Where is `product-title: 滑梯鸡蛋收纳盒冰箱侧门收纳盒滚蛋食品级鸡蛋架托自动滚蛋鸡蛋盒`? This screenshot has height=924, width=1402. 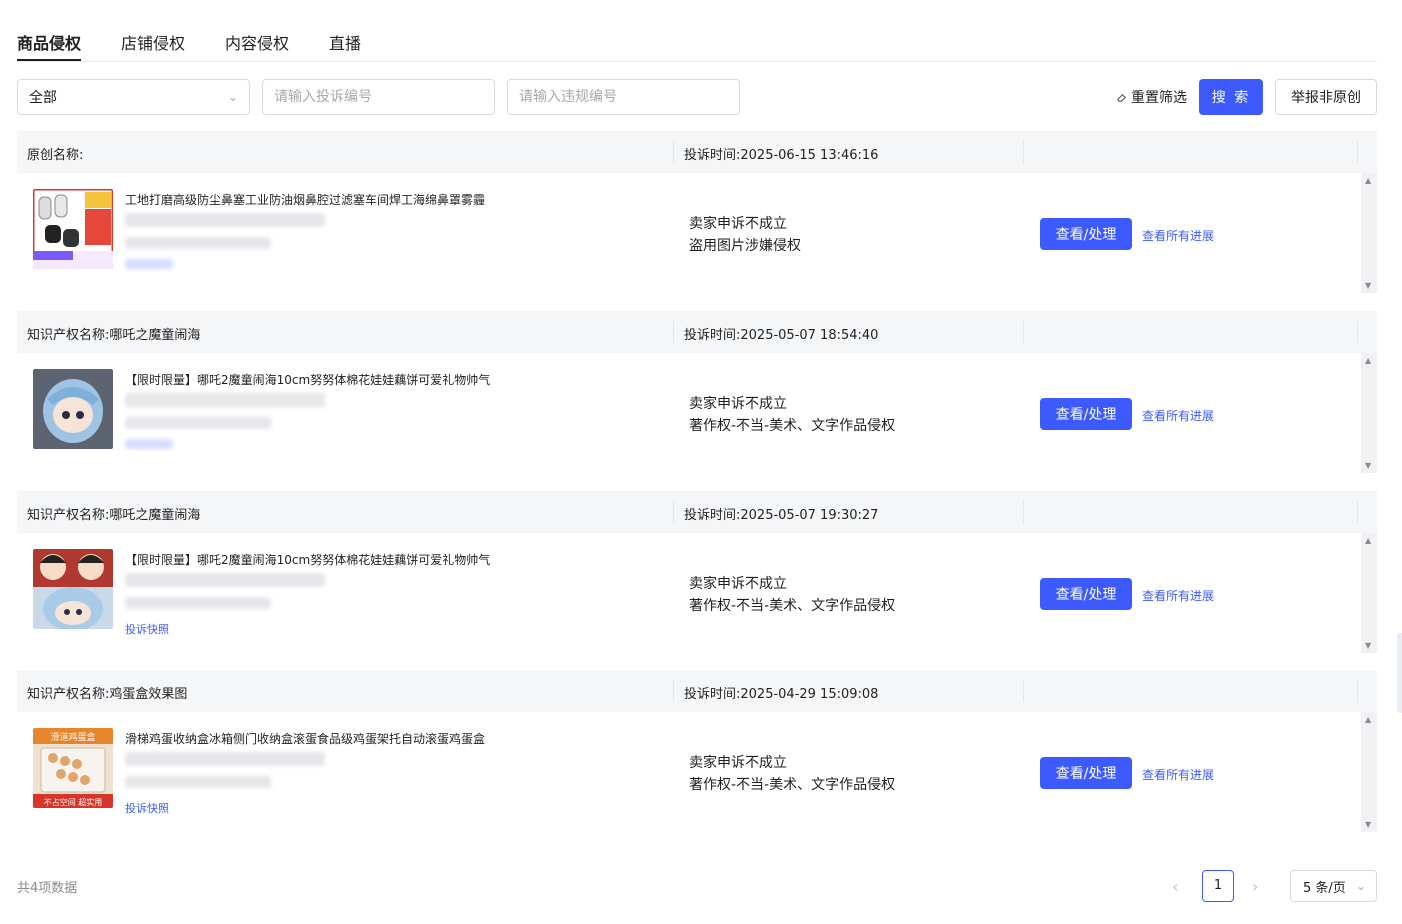
product-title: 滑梯鸡蛋收纳盒冰箱侧门收纳盒滚蛋食品级鸡蛋架托自动滚蛋鸡蛋盒 is located at coordinates (305, 738).